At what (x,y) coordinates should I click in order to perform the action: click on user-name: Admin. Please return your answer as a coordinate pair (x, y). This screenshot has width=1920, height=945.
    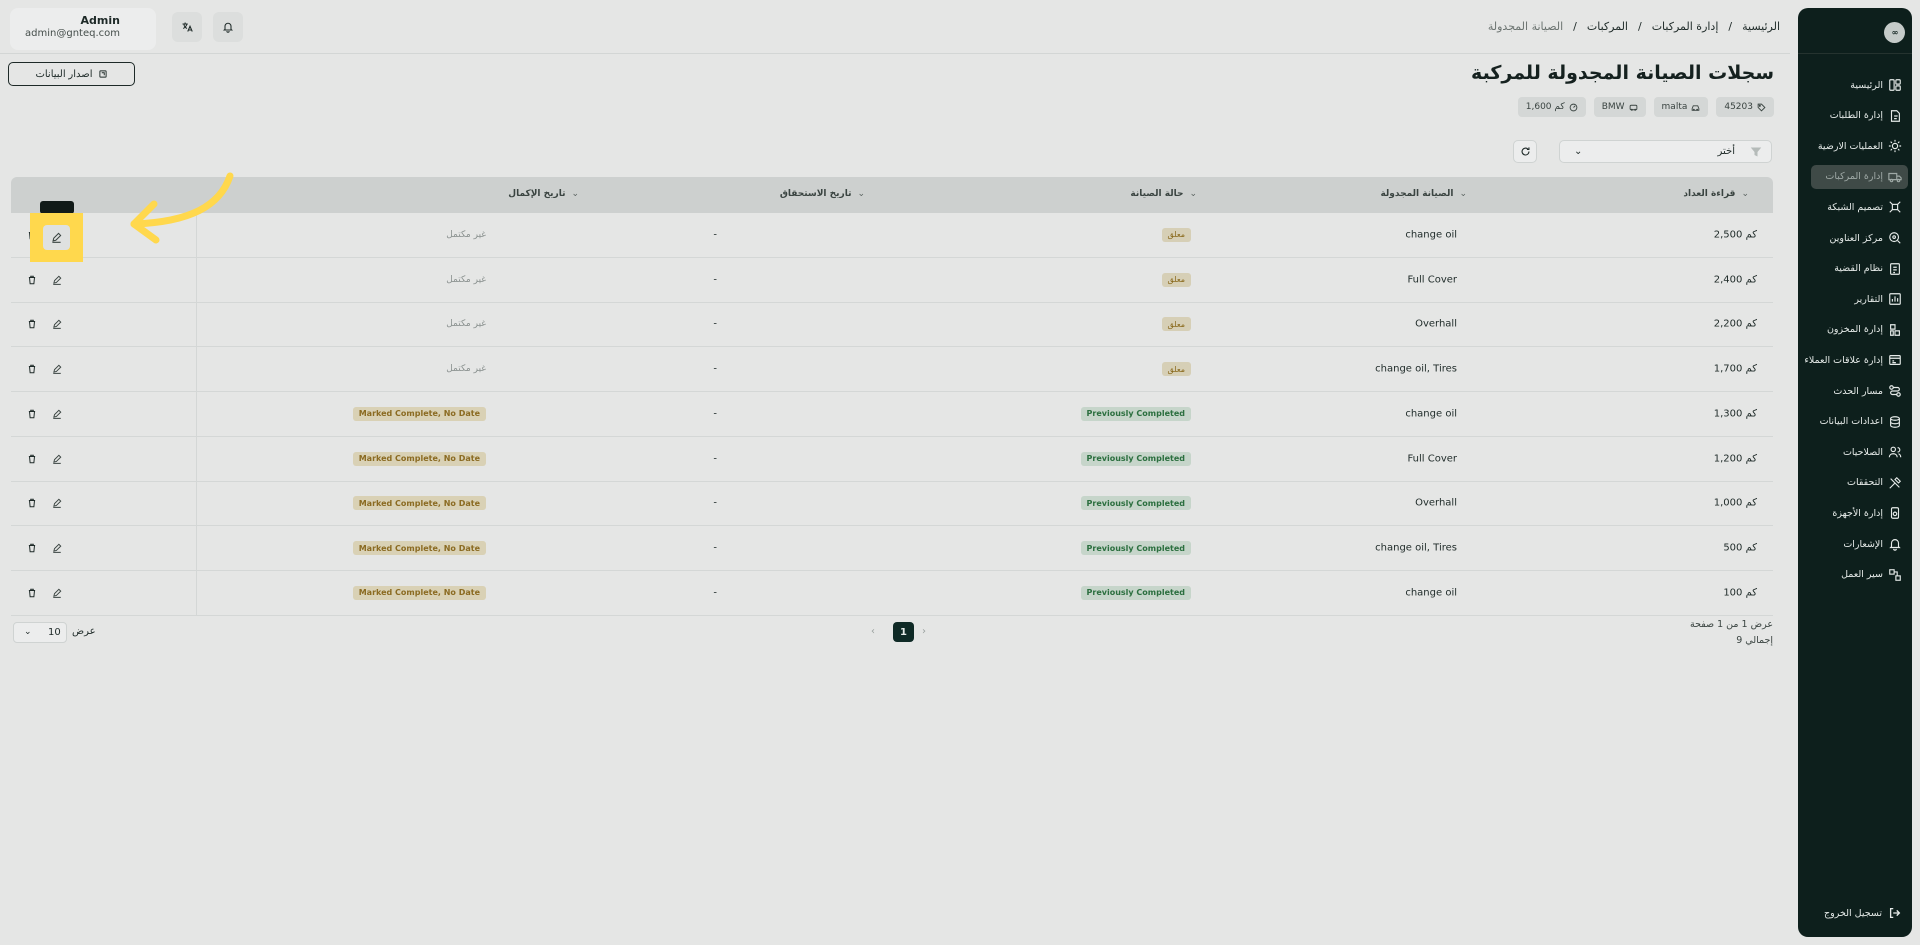
    Looking at the image, I should click on (100, 20).